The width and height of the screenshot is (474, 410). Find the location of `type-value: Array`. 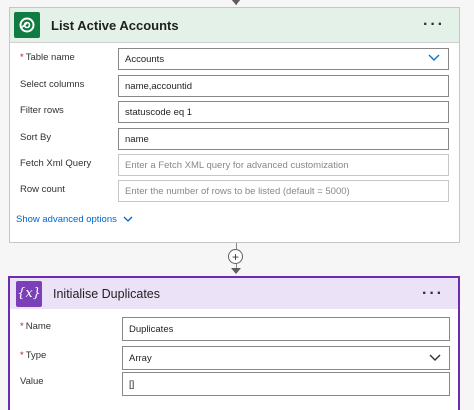

type-value: Array is located at coordinates (140, 358).